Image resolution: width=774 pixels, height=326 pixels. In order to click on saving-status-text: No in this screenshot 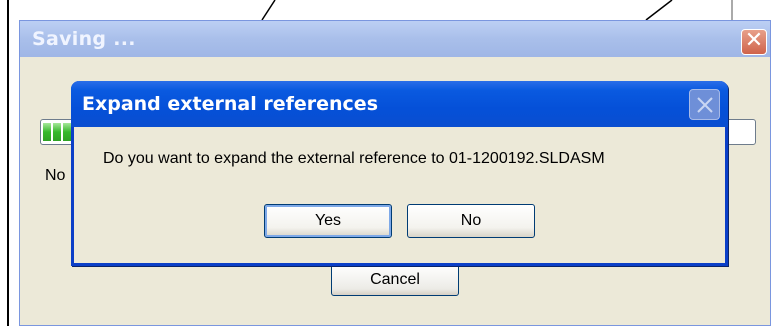, I will do `click(55, 175)`.